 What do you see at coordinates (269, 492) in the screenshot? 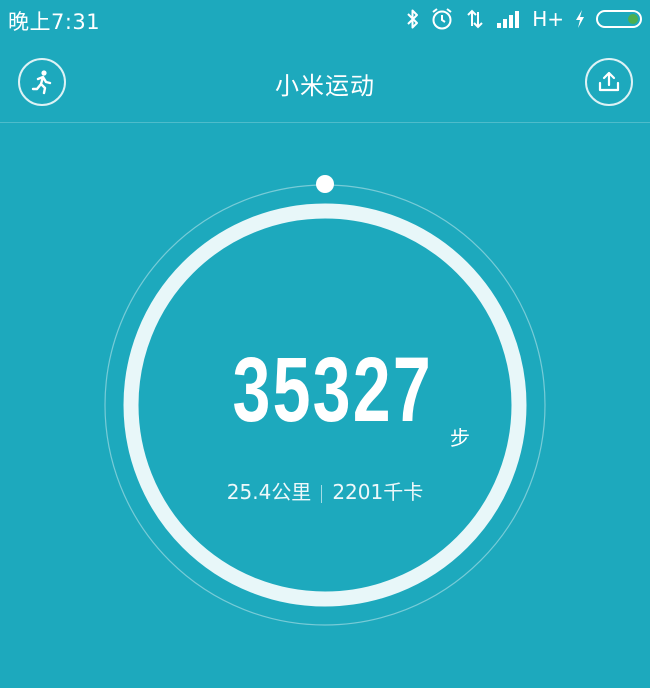
I see `distance-value: 25.4公里` at bounding box center [269, 492].